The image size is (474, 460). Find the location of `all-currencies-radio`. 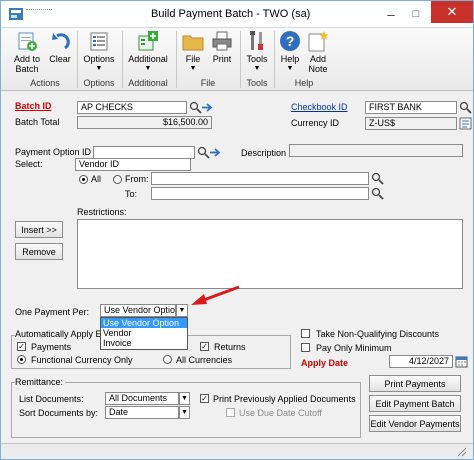

all-currencies-radio is located at coordinates (167, 359).